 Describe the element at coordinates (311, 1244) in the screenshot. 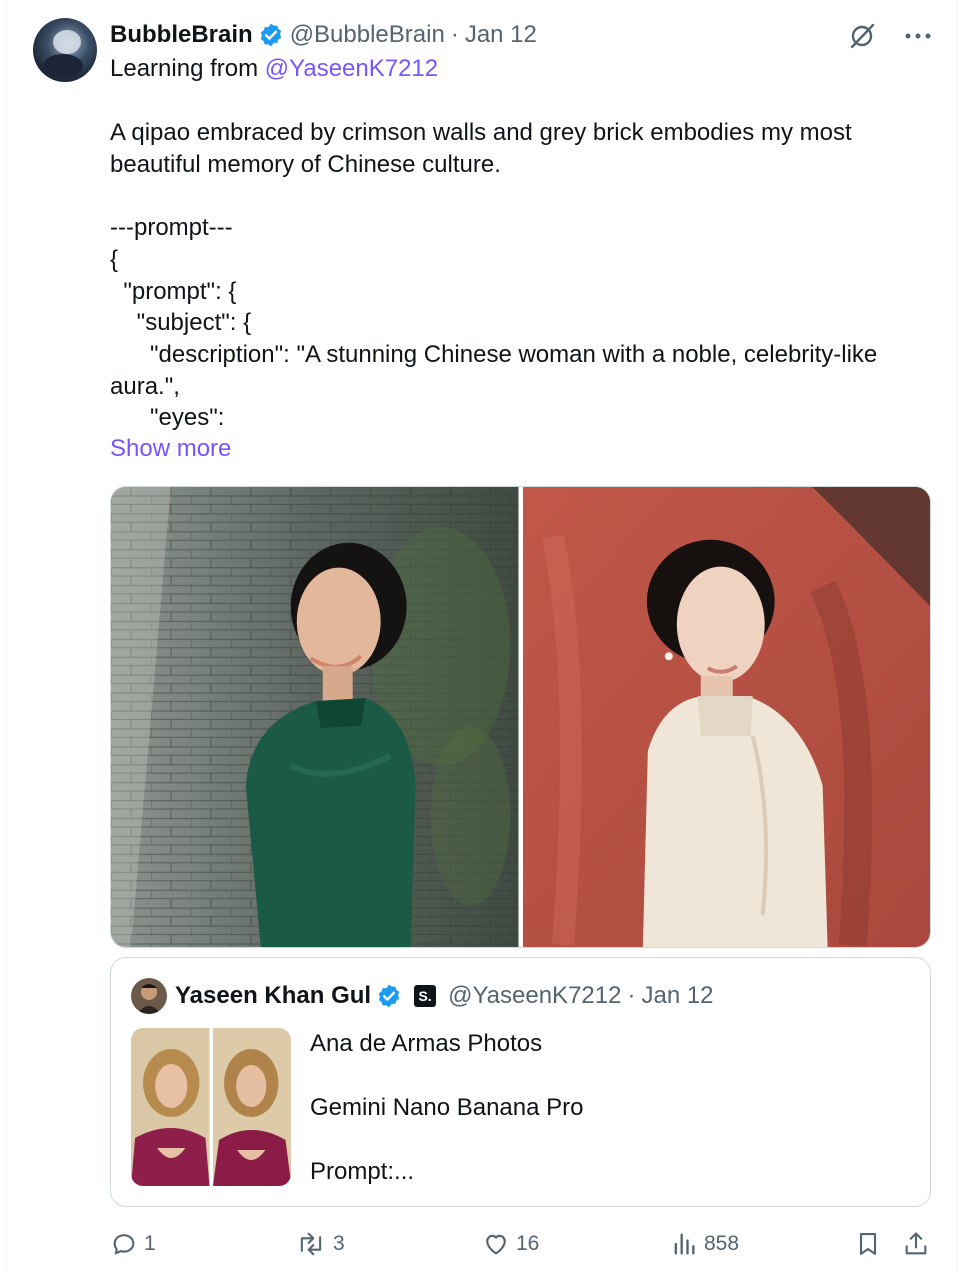

I see `repost-icon` at that location.